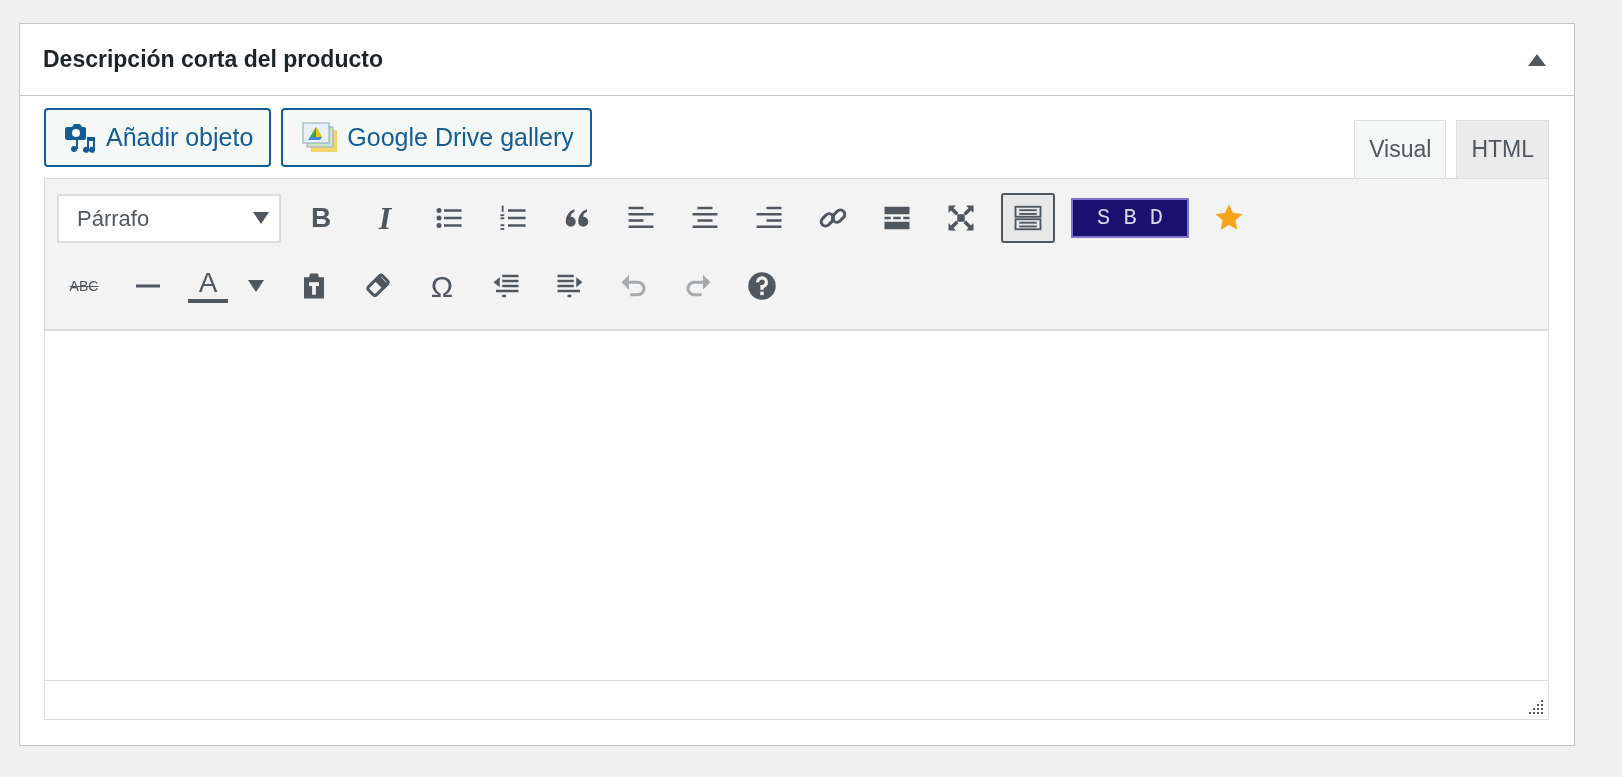 The image size is (1622, 777). I want to click on gallery-button: Google Drive gallery, so click(436, 137).